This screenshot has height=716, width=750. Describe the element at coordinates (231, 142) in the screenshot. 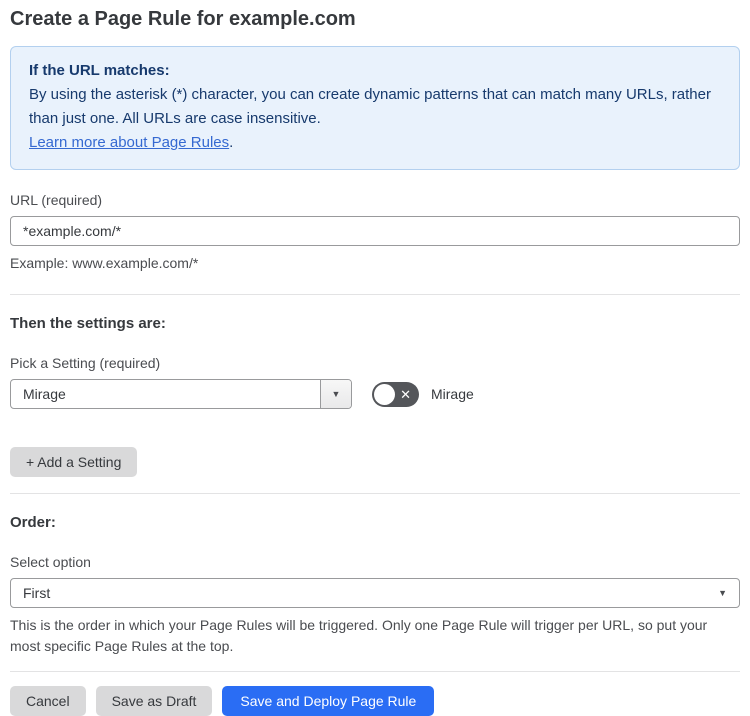

I see `link-suffix: .` at that location.